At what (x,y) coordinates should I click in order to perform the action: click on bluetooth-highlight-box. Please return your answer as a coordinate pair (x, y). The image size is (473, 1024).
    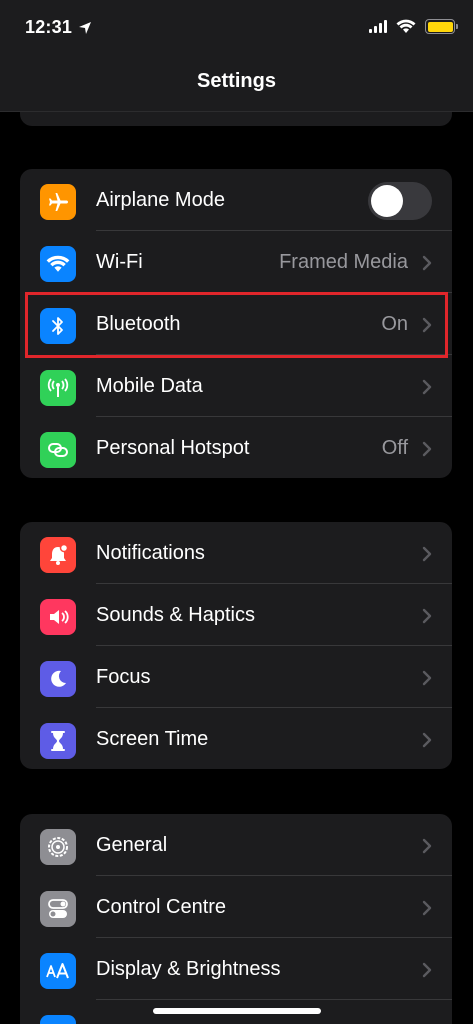
    Looking at the image, I should click on (236, 325).